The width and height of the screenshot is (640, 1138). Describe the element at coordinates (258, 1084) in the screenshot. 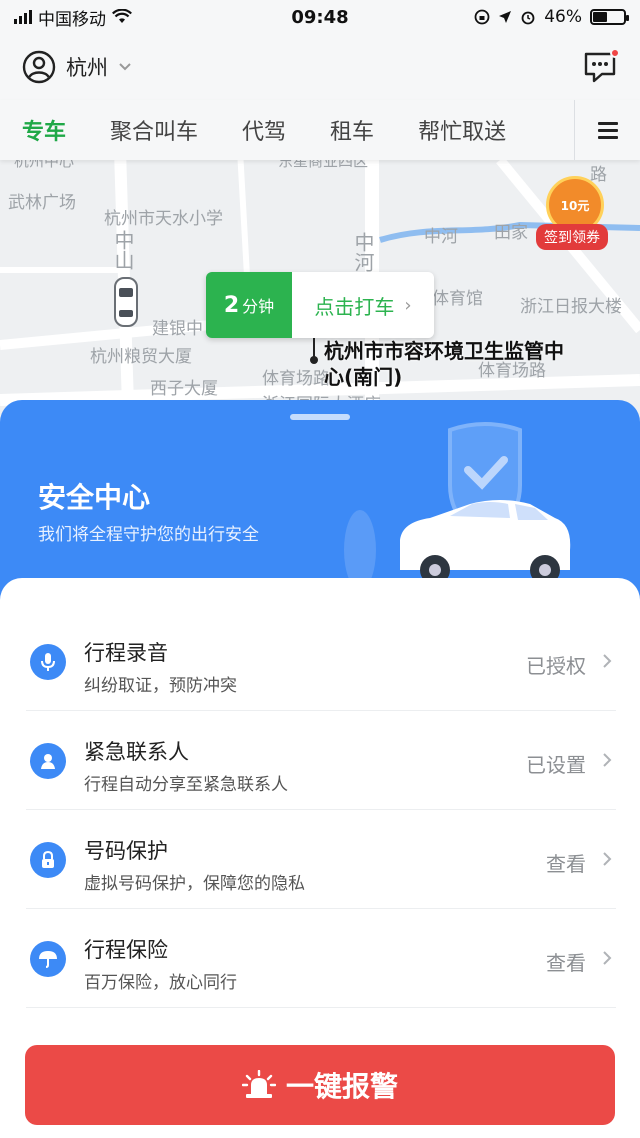

I see `alarm-siren-icon` at that location.